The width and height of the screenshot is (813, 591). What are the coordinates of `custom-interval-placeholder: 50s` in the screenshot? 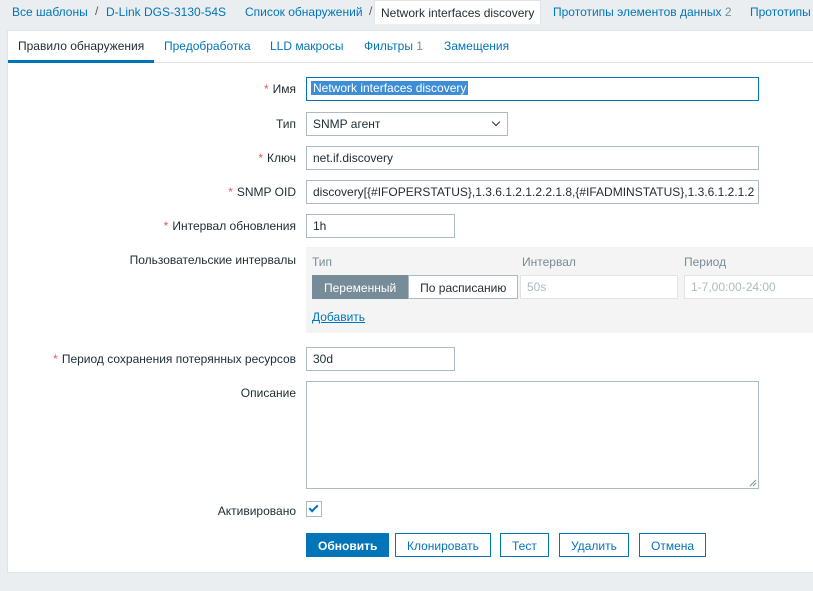 It's located at (537, 287).